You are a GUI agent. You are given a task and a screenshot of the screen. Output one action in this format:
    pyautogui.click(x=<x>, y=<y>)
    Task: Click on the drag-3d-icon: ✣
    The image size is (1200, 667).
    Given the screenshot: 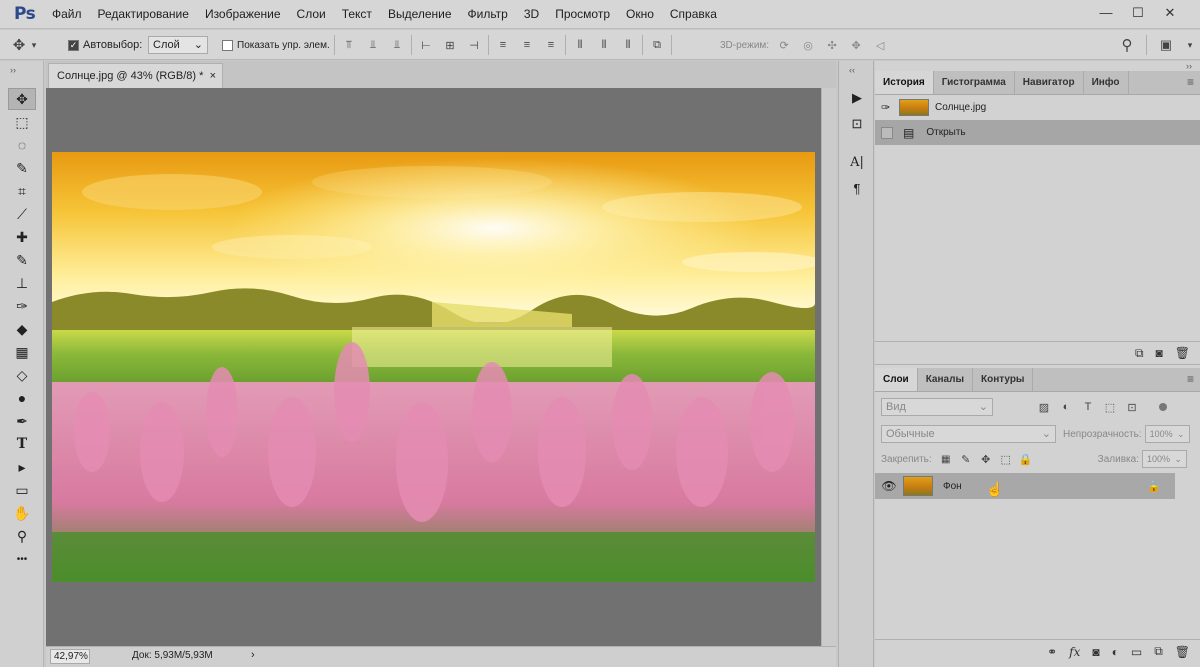 What is the action you would take?
    pyautogui.click(x=832, y=45)
    